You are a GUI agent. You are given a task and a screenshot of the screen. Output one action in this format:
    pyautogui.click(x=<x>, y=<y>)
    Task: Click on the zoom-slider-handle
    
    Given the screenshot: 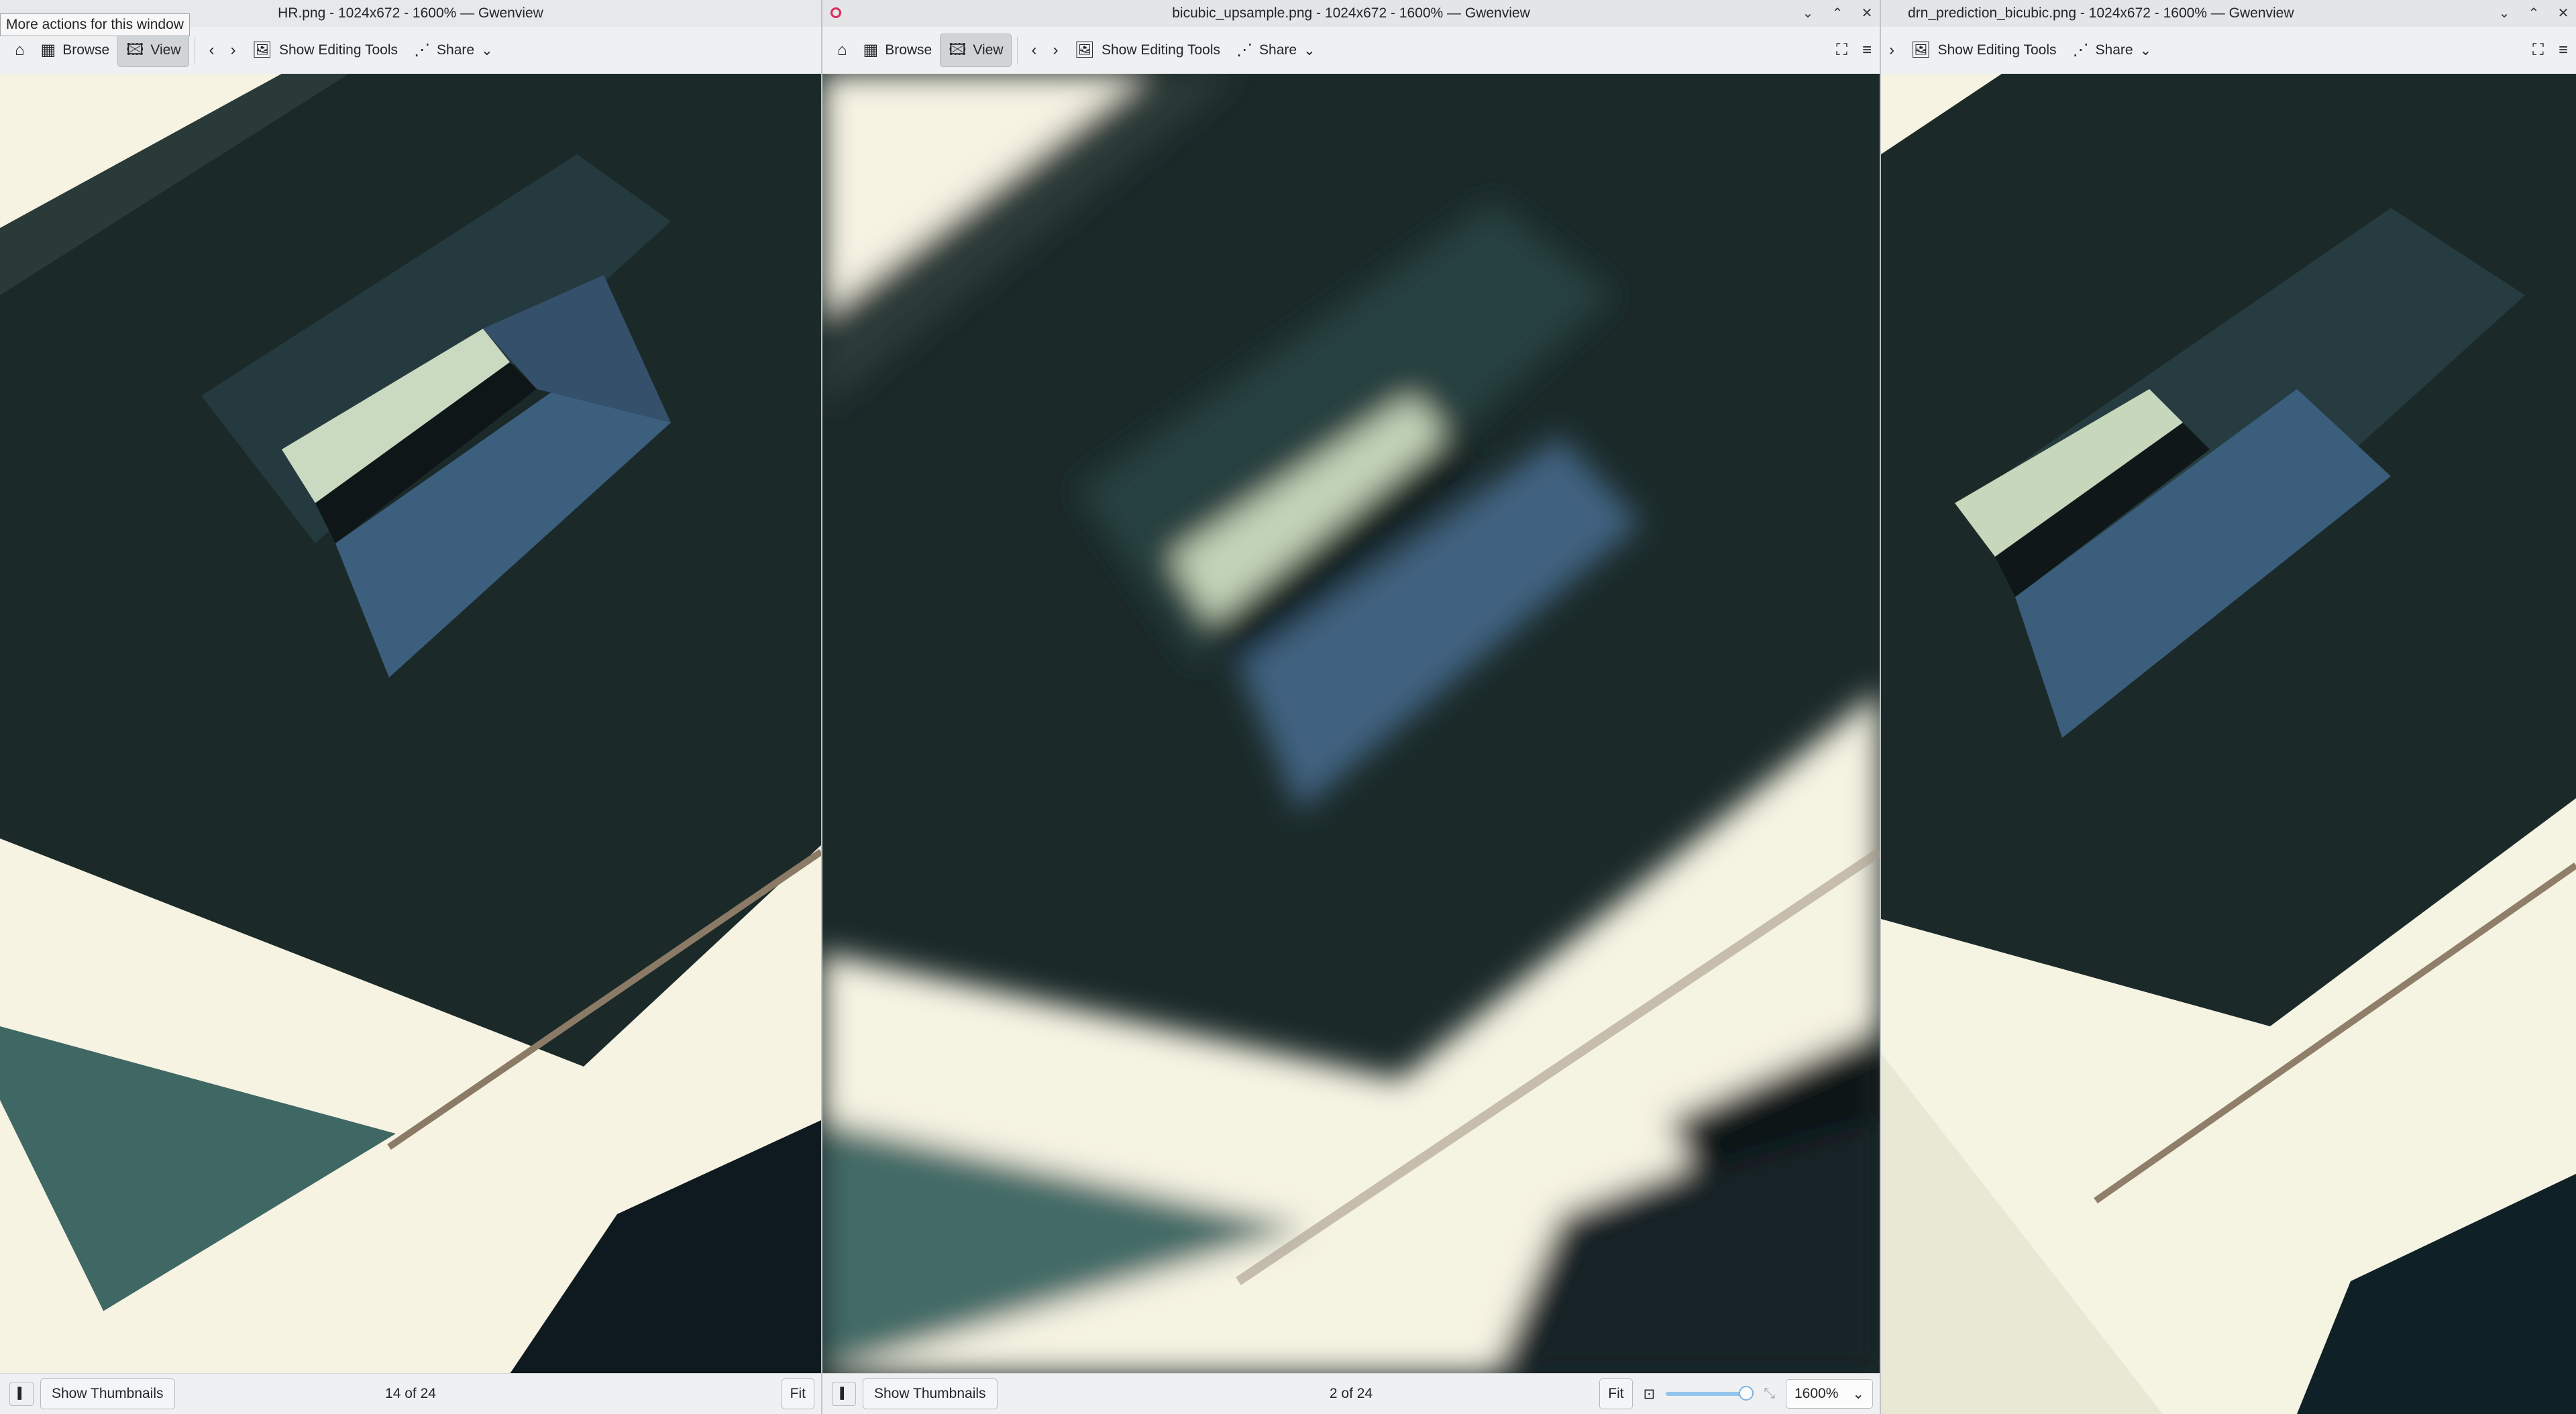 What is the action you would take?
    pyautogui.click(x=1746, y=1393)
    